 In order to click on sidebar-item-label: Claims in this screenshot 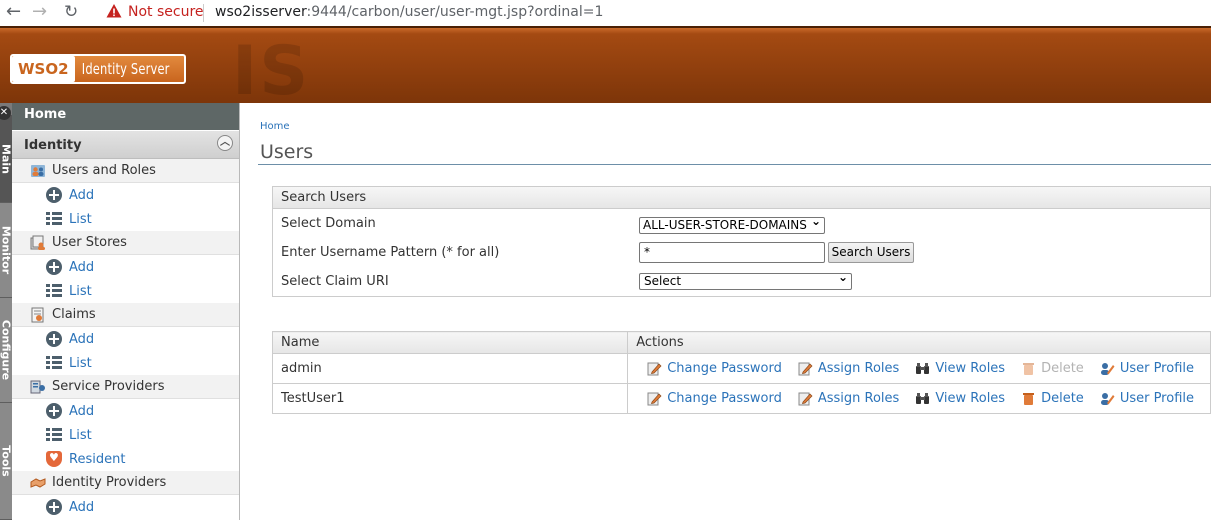, I will do `click(74, 314)`.